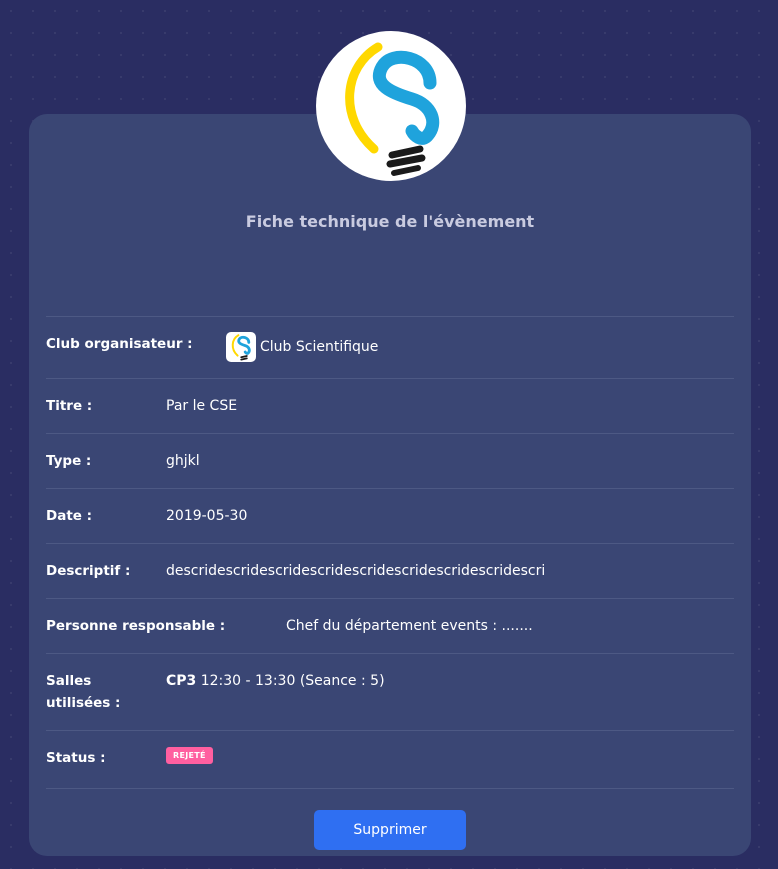 The width and height of the screenshot is (778, 869). What do you see at coordinates (119, 344) in the screenshot?
I see `club-label: Club organisateur :` at bounding box center [119, 344].